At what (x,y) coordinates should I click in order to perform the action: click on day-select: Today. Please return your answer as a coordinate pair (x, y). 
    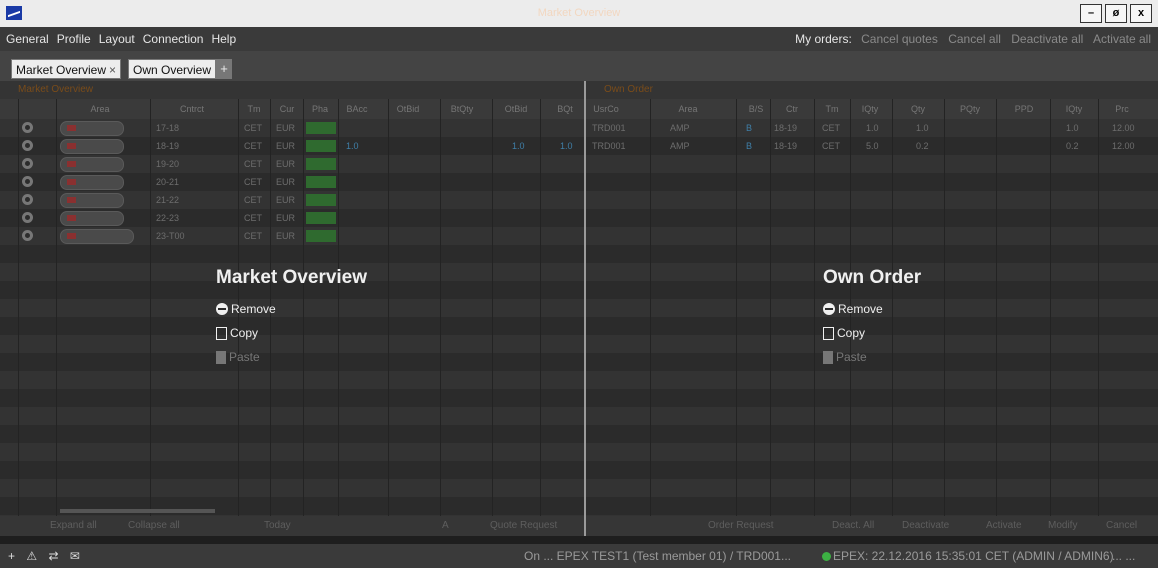
    Looking at the image, I should click on (277, 525).